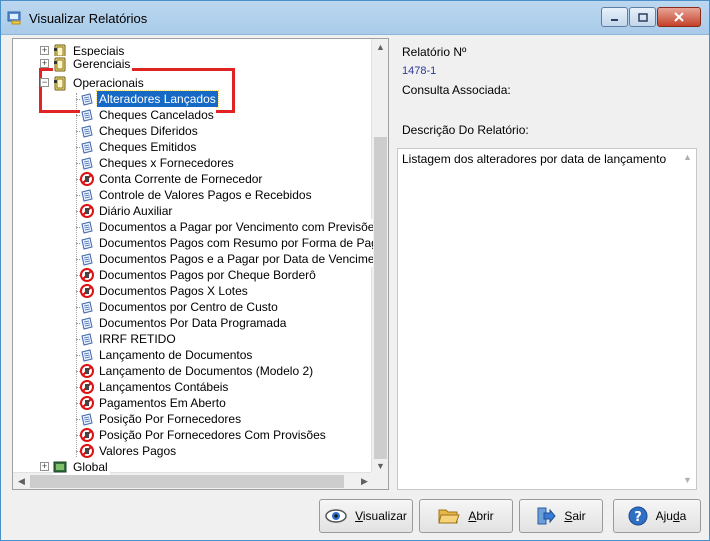  I want to click on tree-item: Lançamentos Contábeis, so click(153, 387).